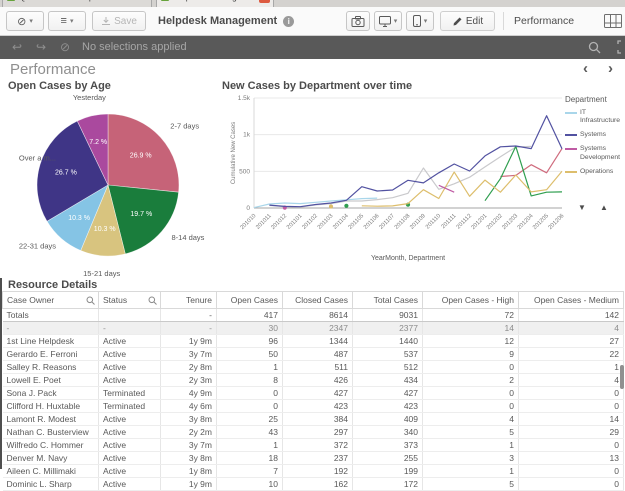 This screenshot has width=625, height=491. Describe the element at coordinates (50, 406) in the screenshot. I see `cell: Clifford H. Huxtable` at that location.